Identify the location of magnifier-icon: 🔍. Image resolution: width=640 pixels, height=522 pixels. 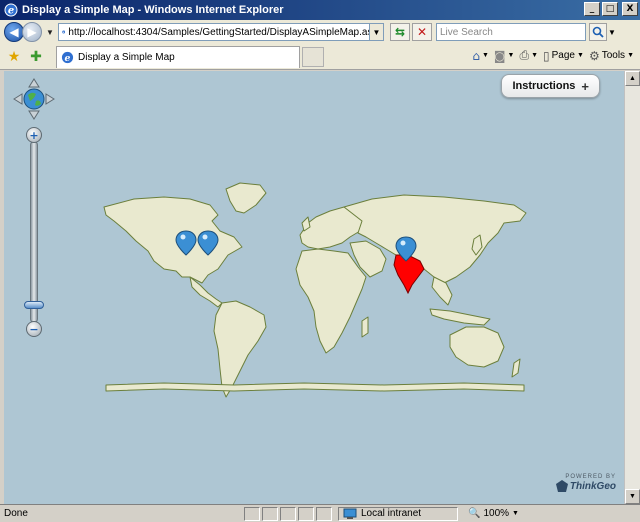
(474, 513).